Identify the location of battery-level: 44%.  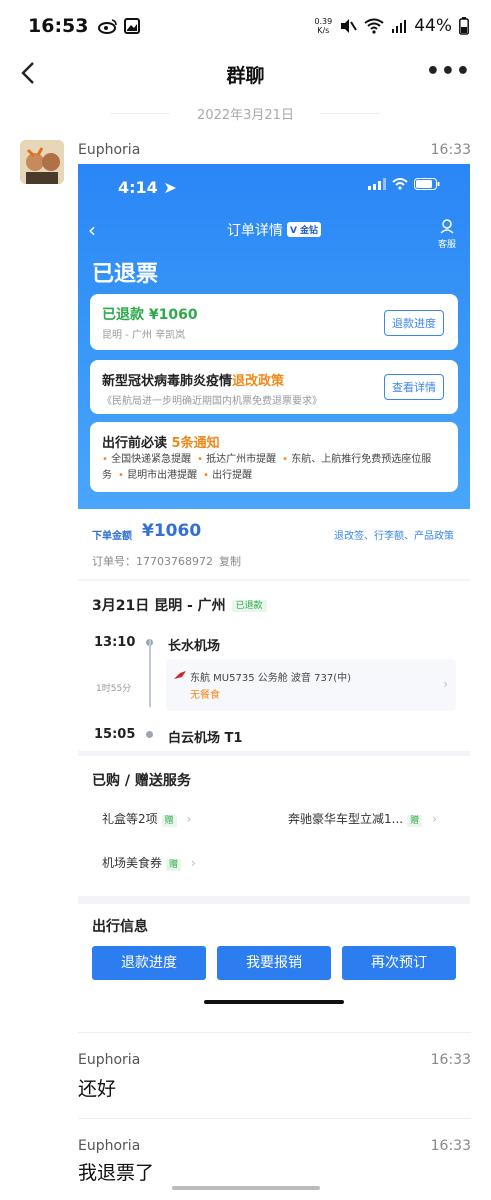
(433, 26).